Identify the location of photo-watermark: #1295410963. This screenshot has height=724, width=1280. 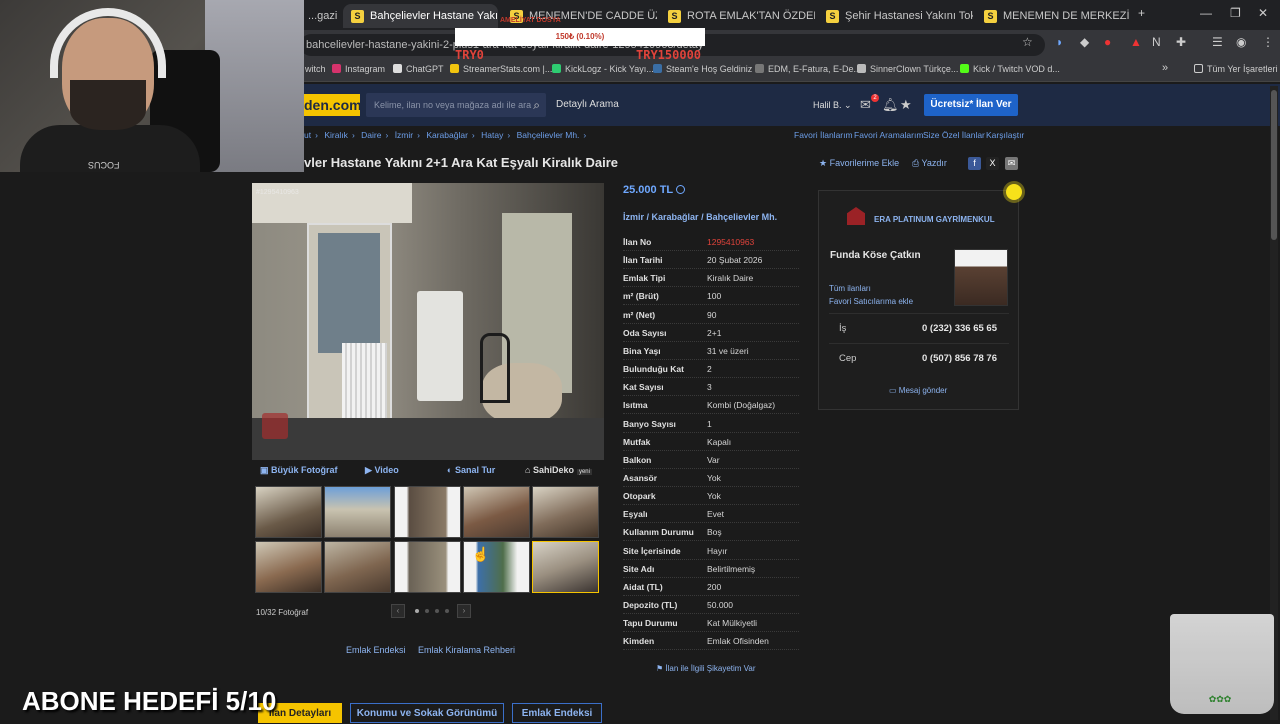
(277, 192).